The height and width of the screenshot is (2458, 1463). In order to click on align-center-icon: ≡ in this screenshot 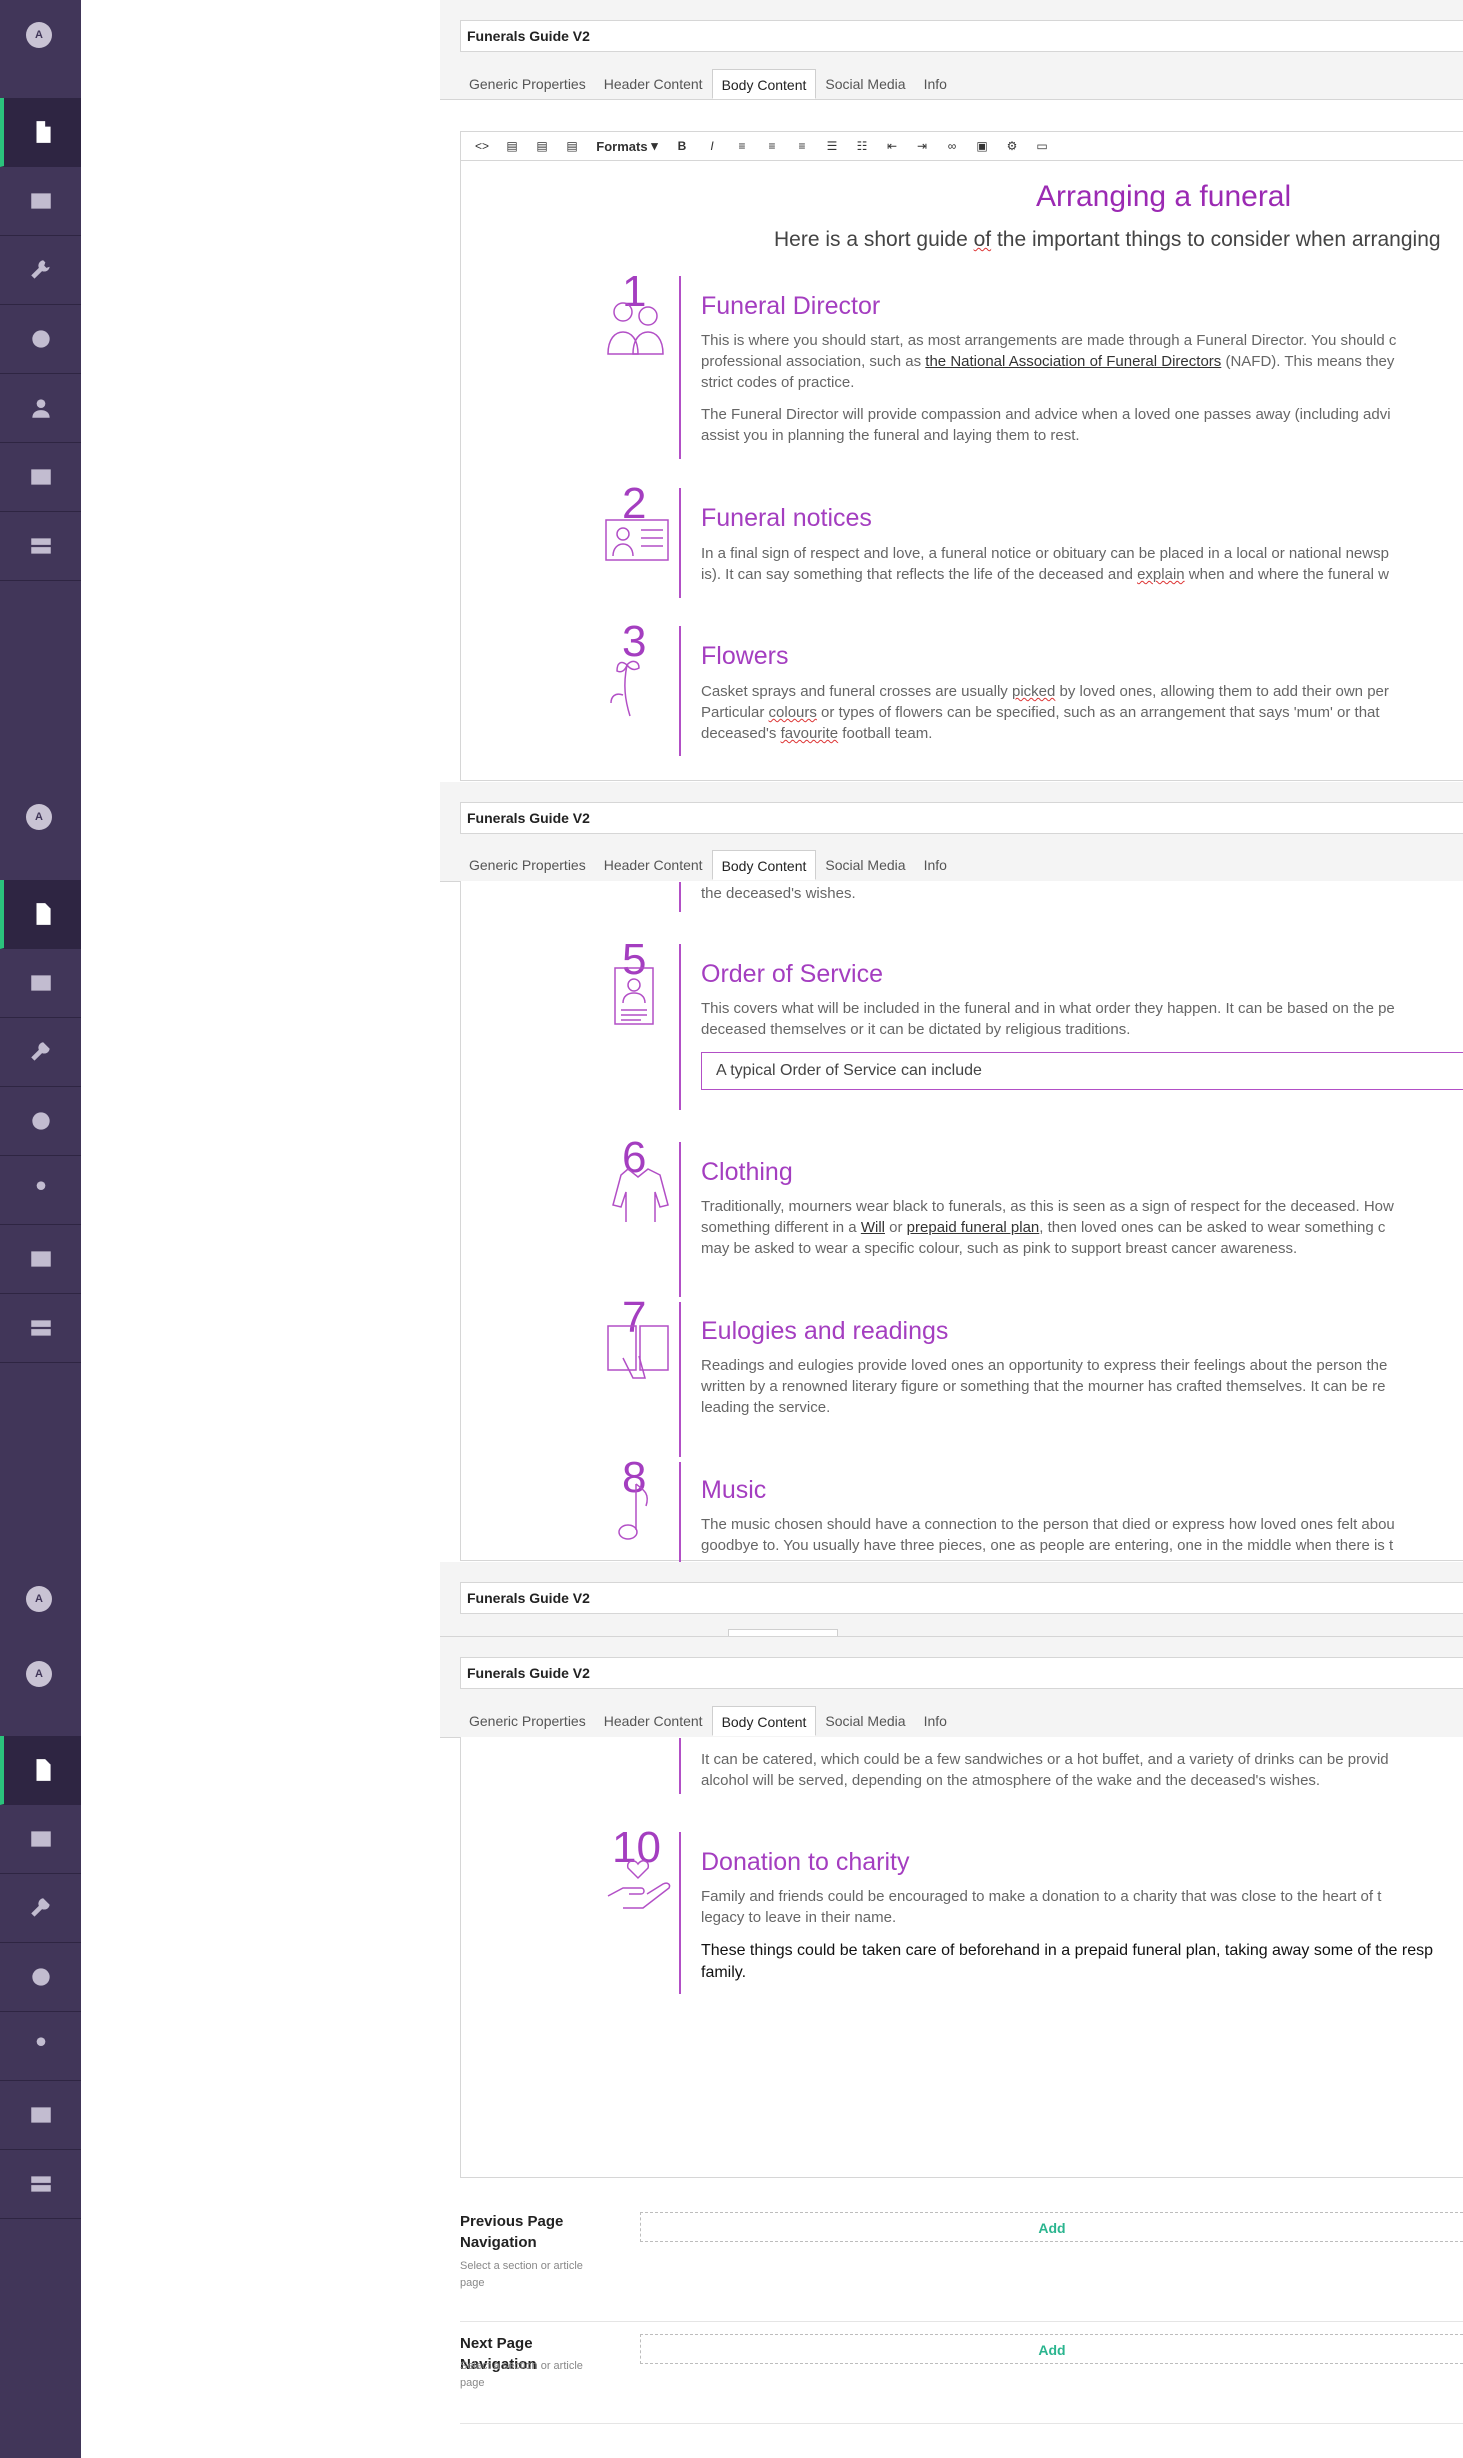, I will do `click(772, 146)`.